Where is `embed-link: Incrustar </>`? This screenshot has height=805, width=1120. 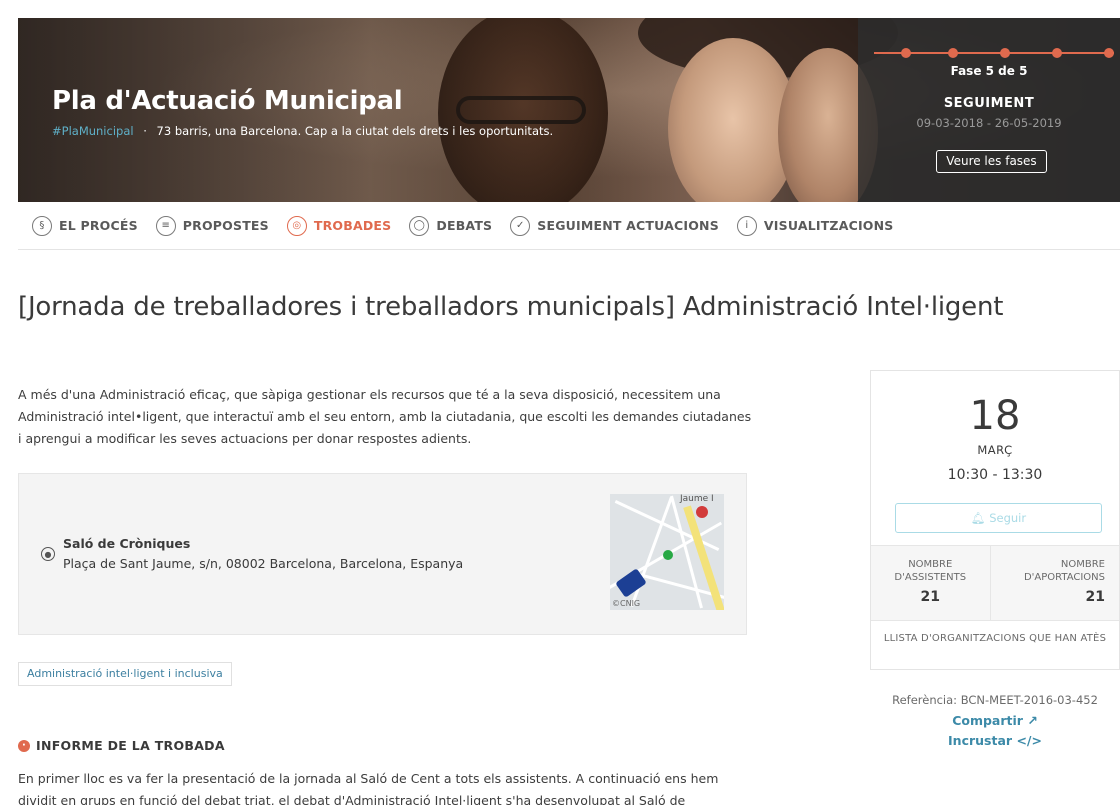 embed-link: Incrustar </> is located at coordinates (995, 740).